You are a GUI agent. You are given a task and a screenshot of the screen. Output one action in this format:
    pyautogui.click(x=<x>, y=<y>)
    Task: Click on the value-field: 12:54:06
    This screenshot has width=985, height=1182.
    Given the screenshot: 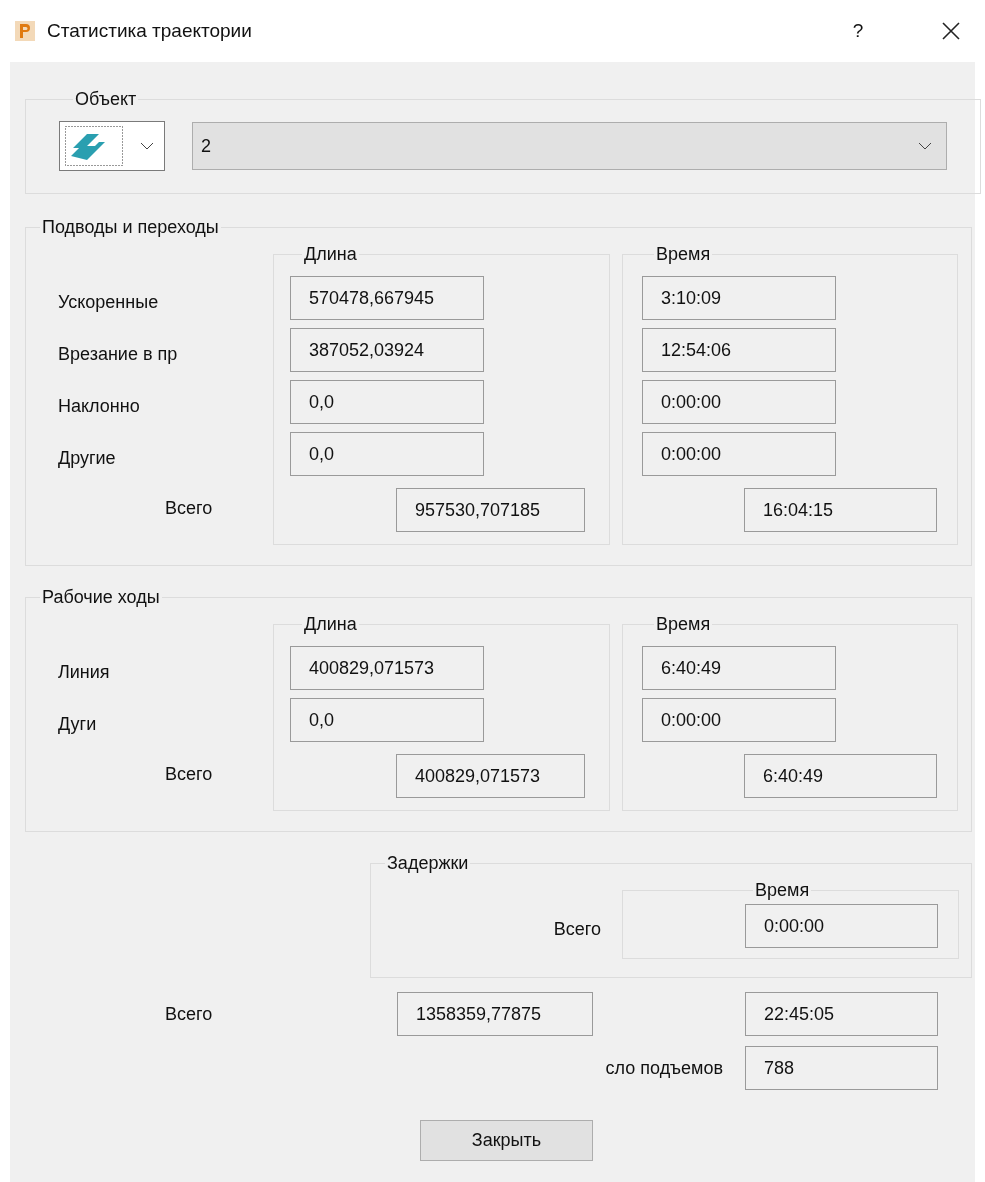 What is the action you would take?
    pyautogui.click(x=739, y=350)
    